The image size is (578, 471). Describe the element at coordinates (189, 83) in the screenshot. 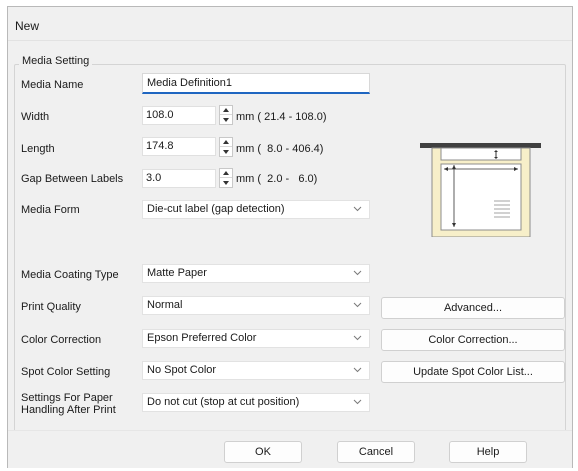

I see `media-name-value: Media Definition1` at that location.